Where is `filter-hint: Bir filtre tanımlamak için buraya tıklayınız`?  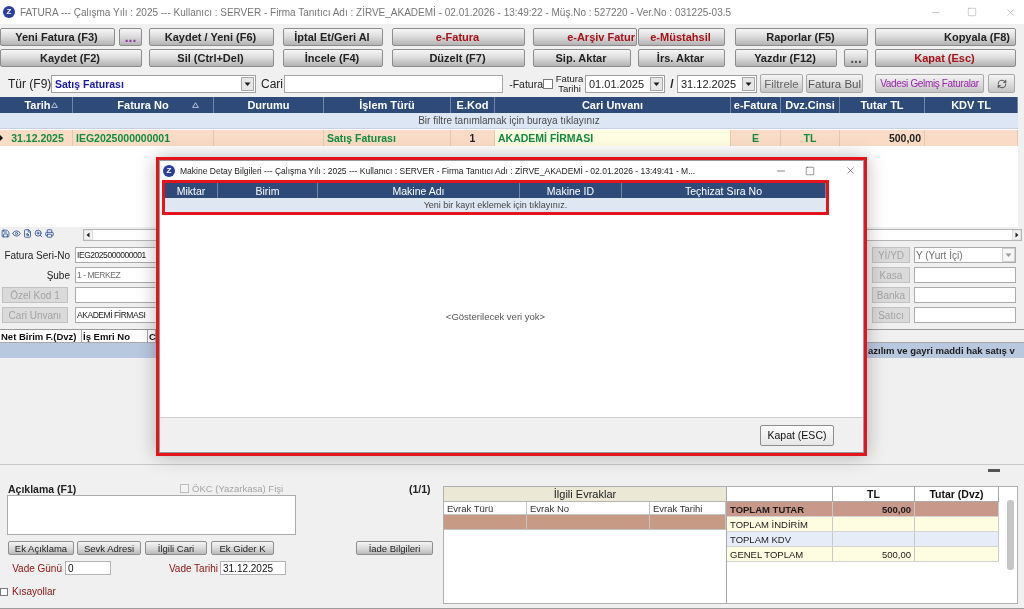 filter-hint: Bir filtre tanımlamak için buraya tıklayınız is located at coordinates (509, 120).